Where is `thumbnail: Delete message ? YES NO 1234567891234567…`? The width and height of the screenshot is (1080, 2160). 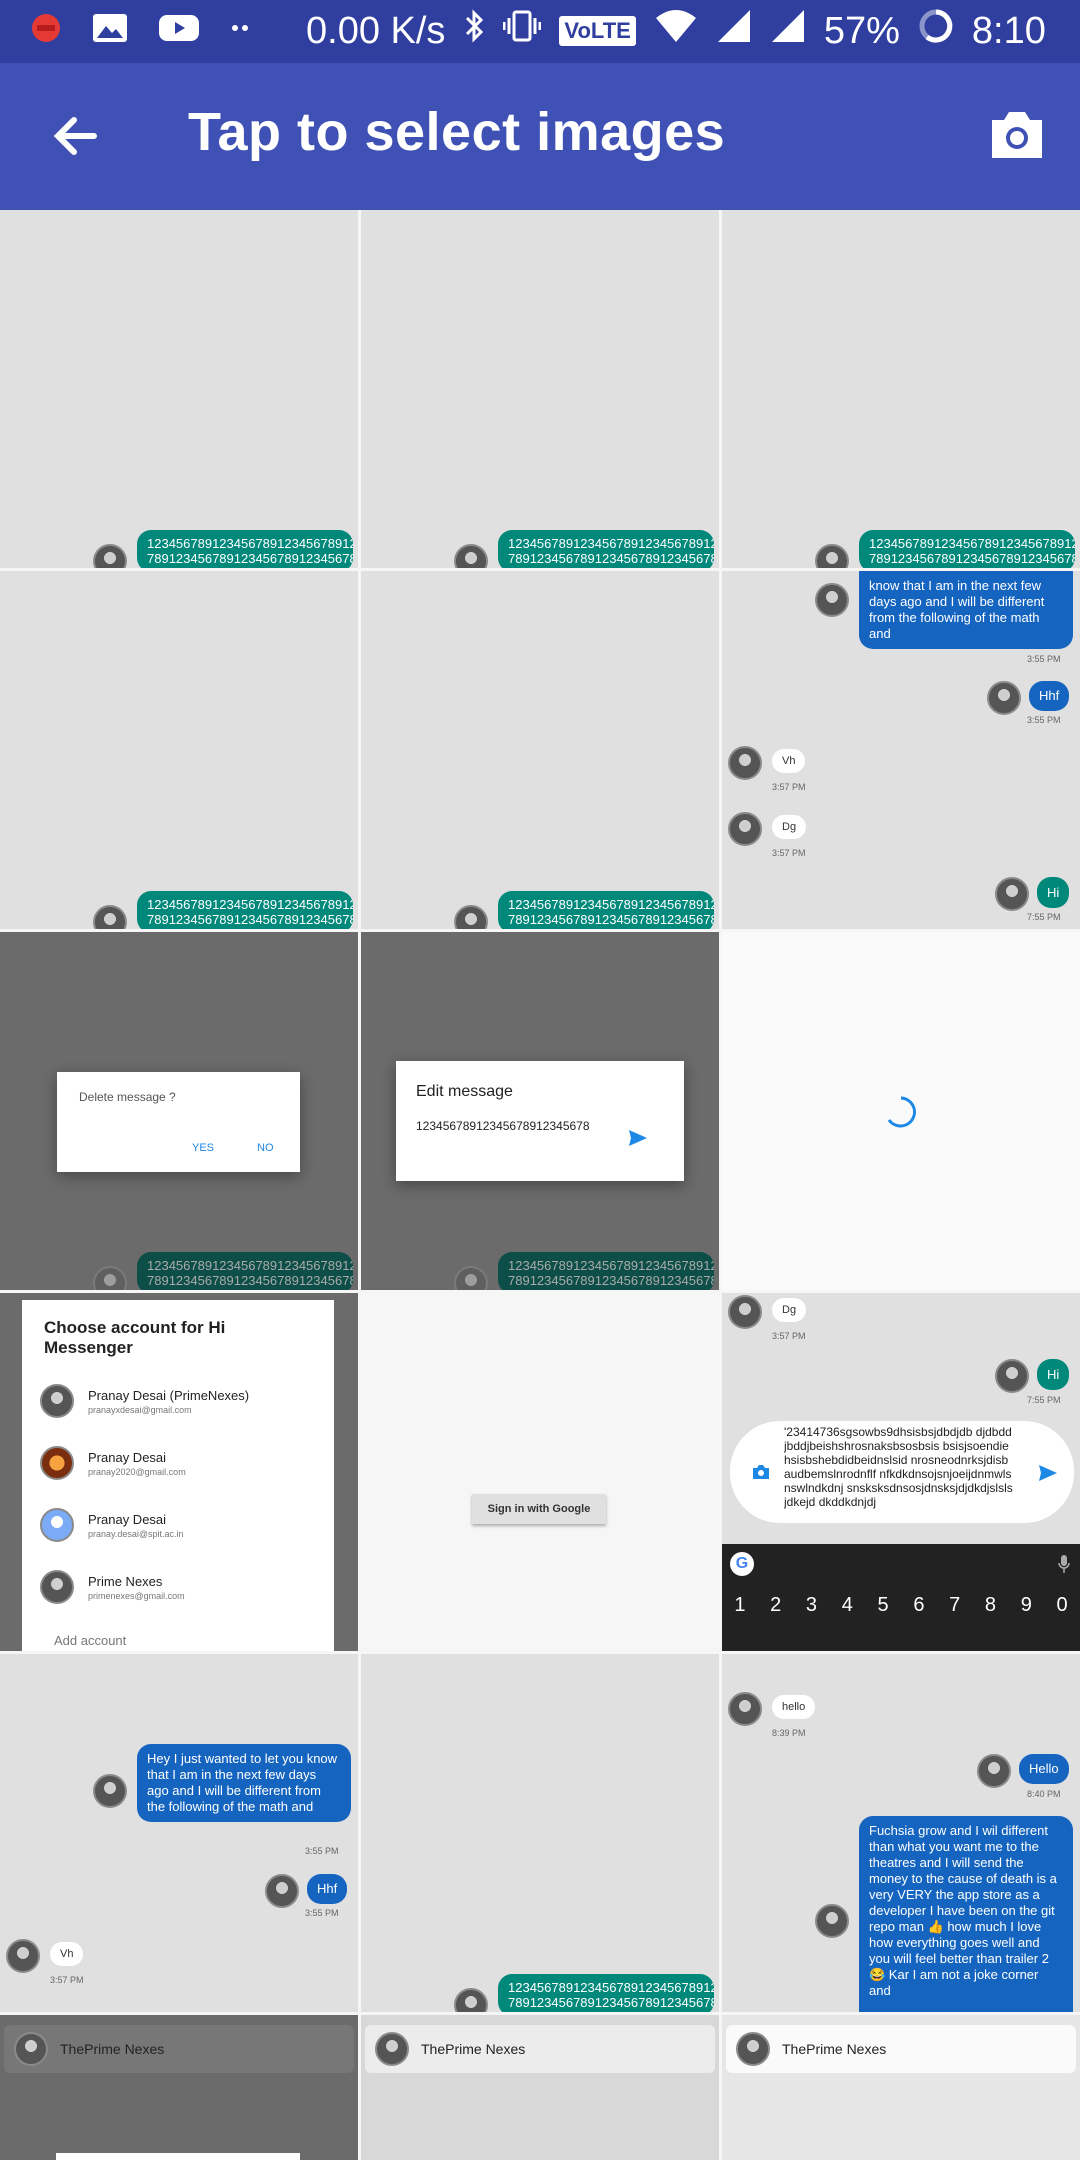 thumbnail: Delete message ? YES NO 1234567891234567… is located at coordinates (179, 1111).